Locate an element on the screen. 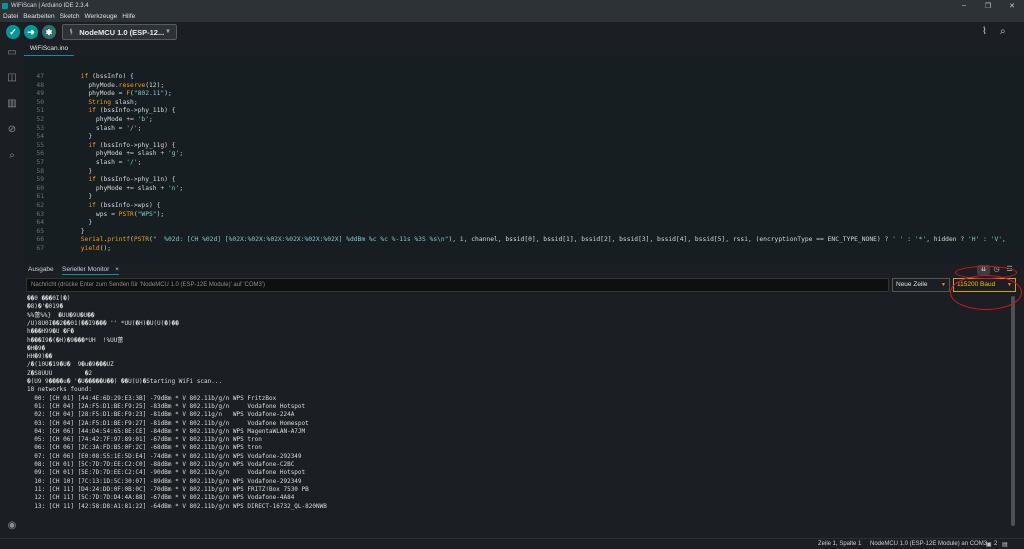  scrollbar-thumb is located at coordinates (1013, 411).